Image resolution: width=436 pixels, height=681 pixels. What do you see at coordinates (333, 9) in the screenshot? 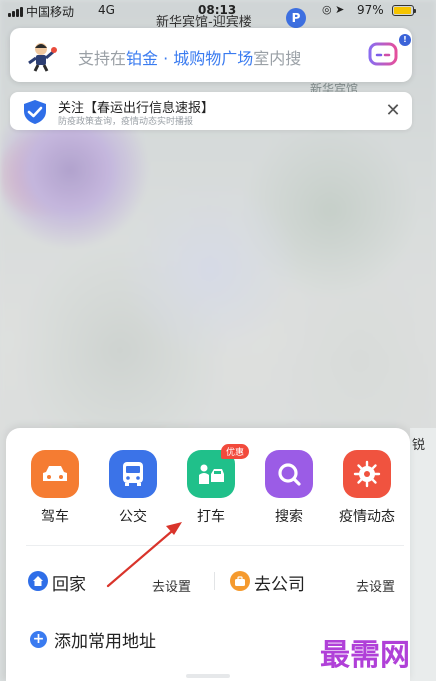
I see `location-arrow-icon: ◎ ➤` at bounding box center [333, 9].